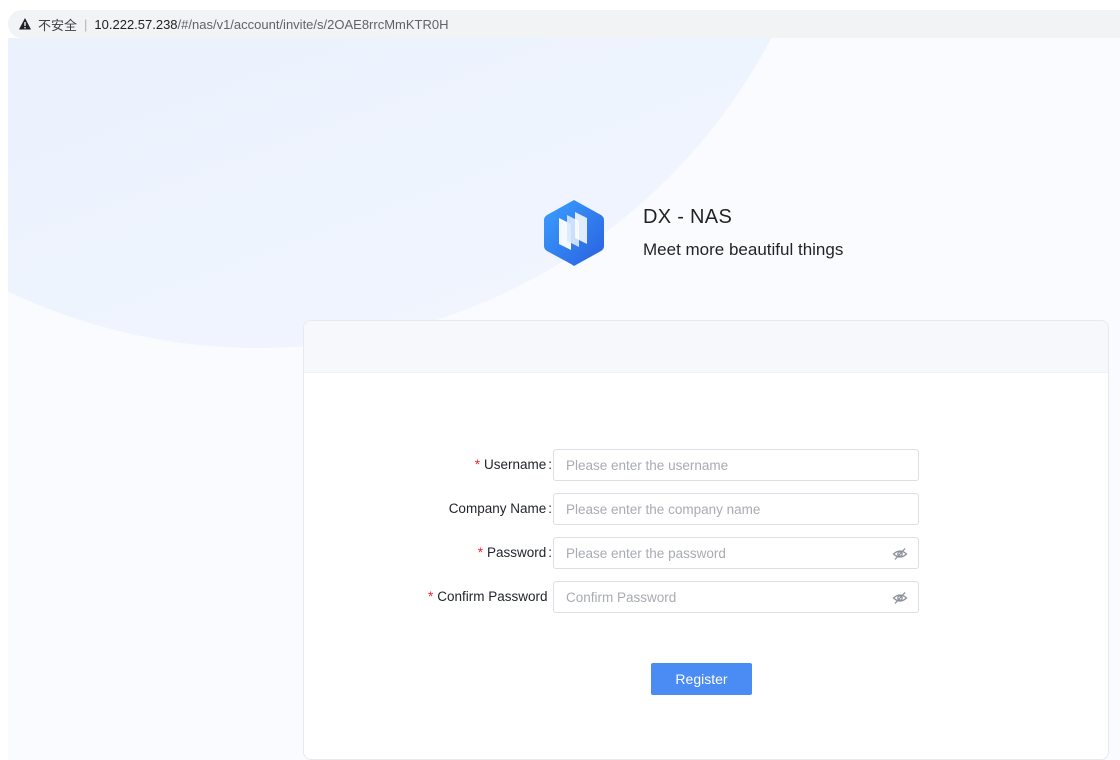 This screenshot has height=760, width=1120. I want to click on url-host: 10.222.57.238, so click(135, 24).